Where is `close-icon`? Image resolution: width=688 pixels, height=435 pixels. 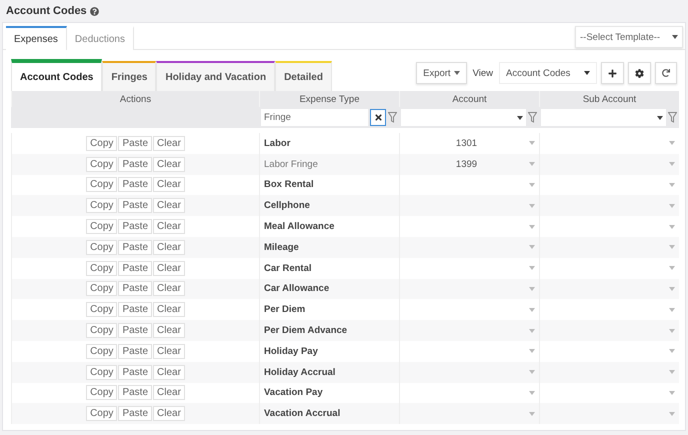 close-icon is located at coordinates (378, 117).